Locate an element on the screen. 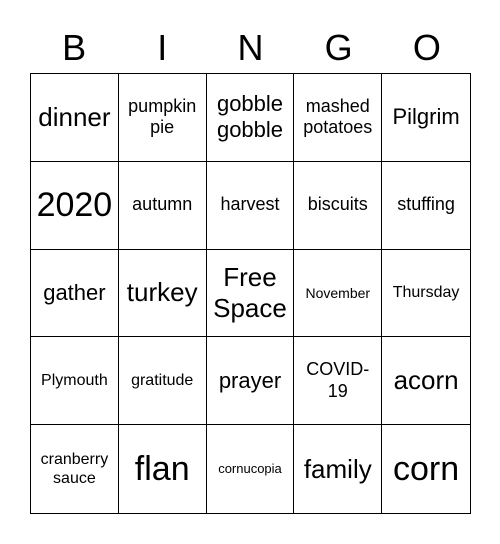  bingo-cell: corn is located at coordinates (426, 468).